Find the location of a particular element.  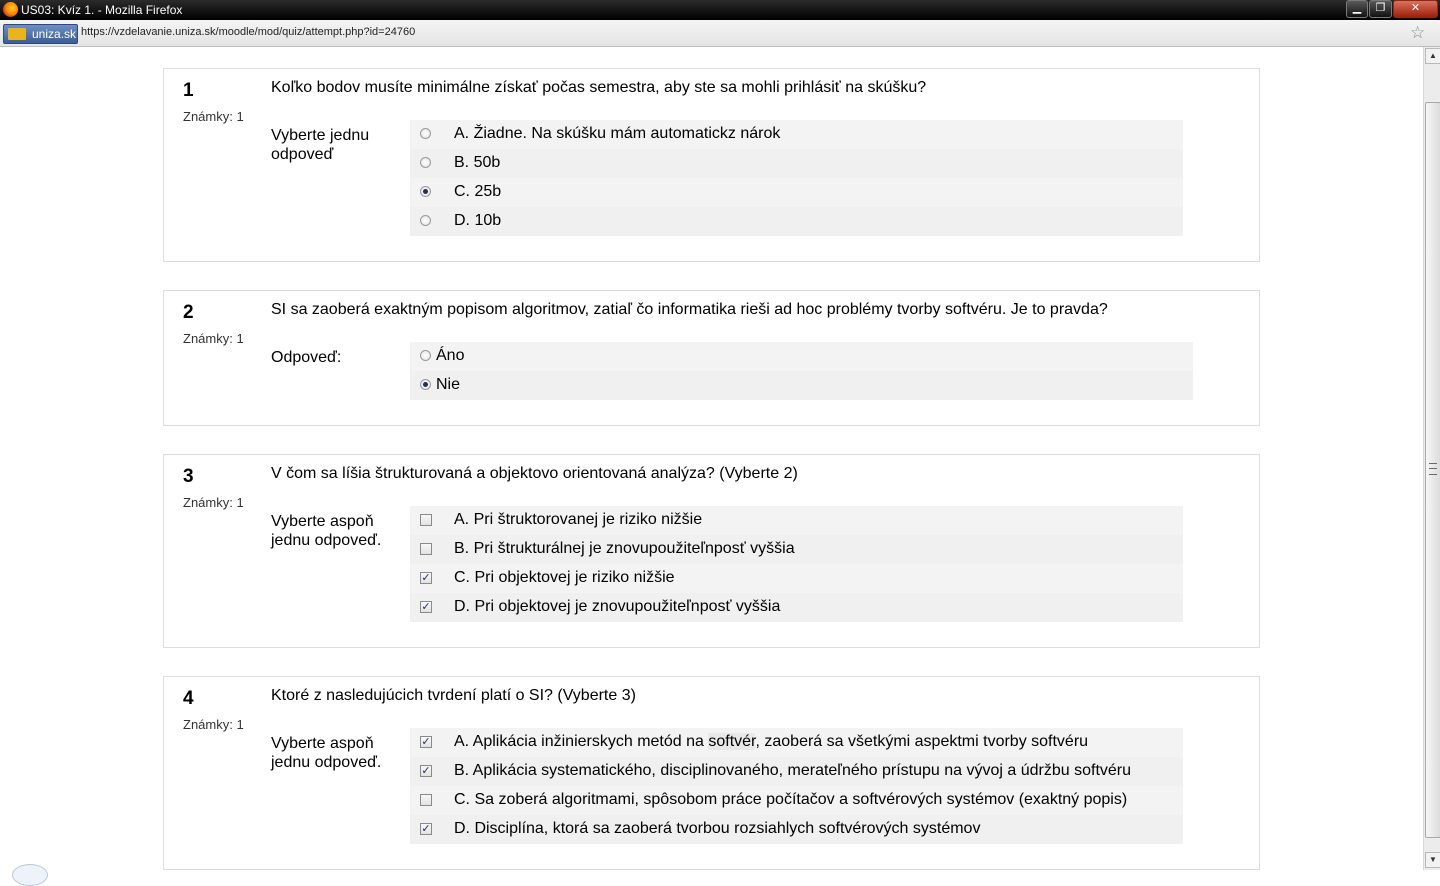

answer-option: D. 10b is located at coordinates (796, 221).